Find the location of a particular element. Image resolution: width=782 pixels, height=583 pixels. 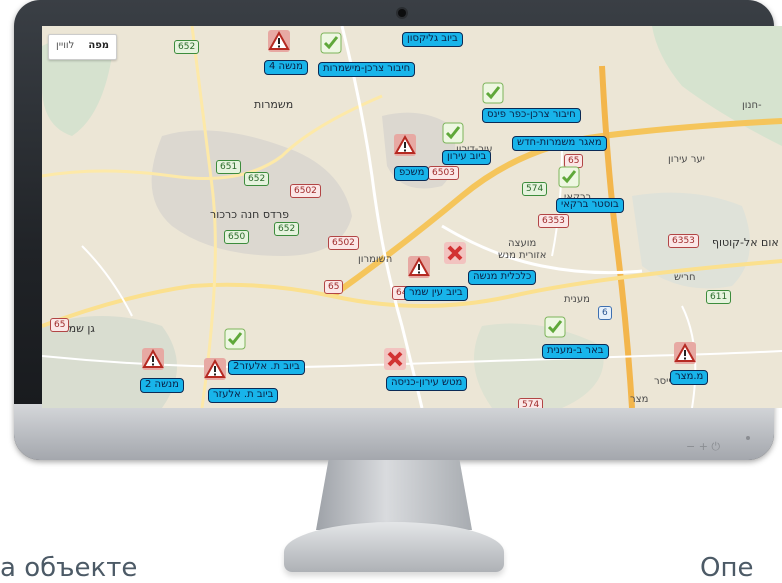

map-type-toggle: לוויין מפה is located at coordinates (83, 47).